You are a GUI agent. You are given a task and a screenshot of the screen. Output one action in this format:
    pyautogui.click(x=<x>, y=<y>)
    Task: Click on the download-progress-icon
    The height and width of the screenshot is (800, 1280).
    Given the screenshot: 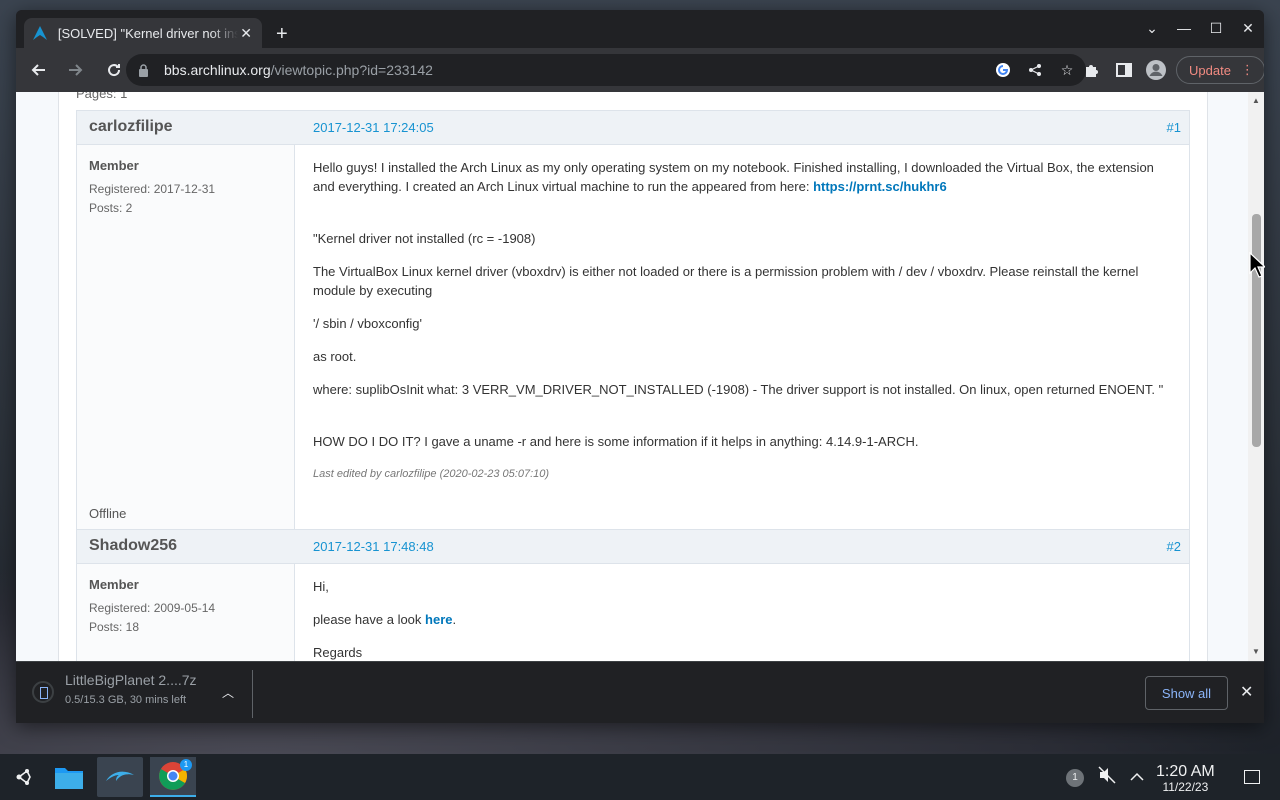 What is the action you would take?
    pyautogui.click(x=43, y=692)
    